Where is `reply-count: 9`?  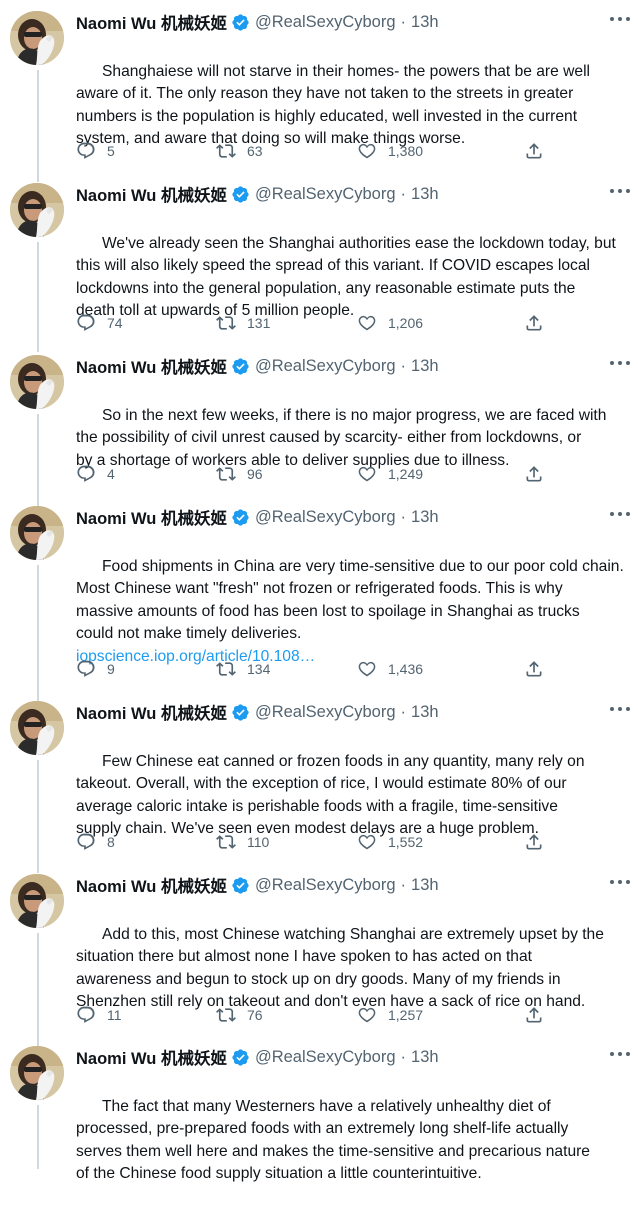
reply-count: 9 is located at coordinates (111, 669).